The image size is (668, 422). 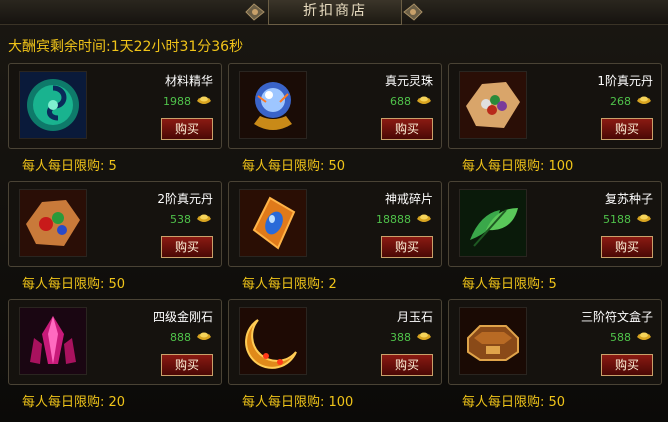 What do you see at coordinates (273, 223) in the screenshot?
I see `ring-fragment-icon` at bounding box center [273, 223].